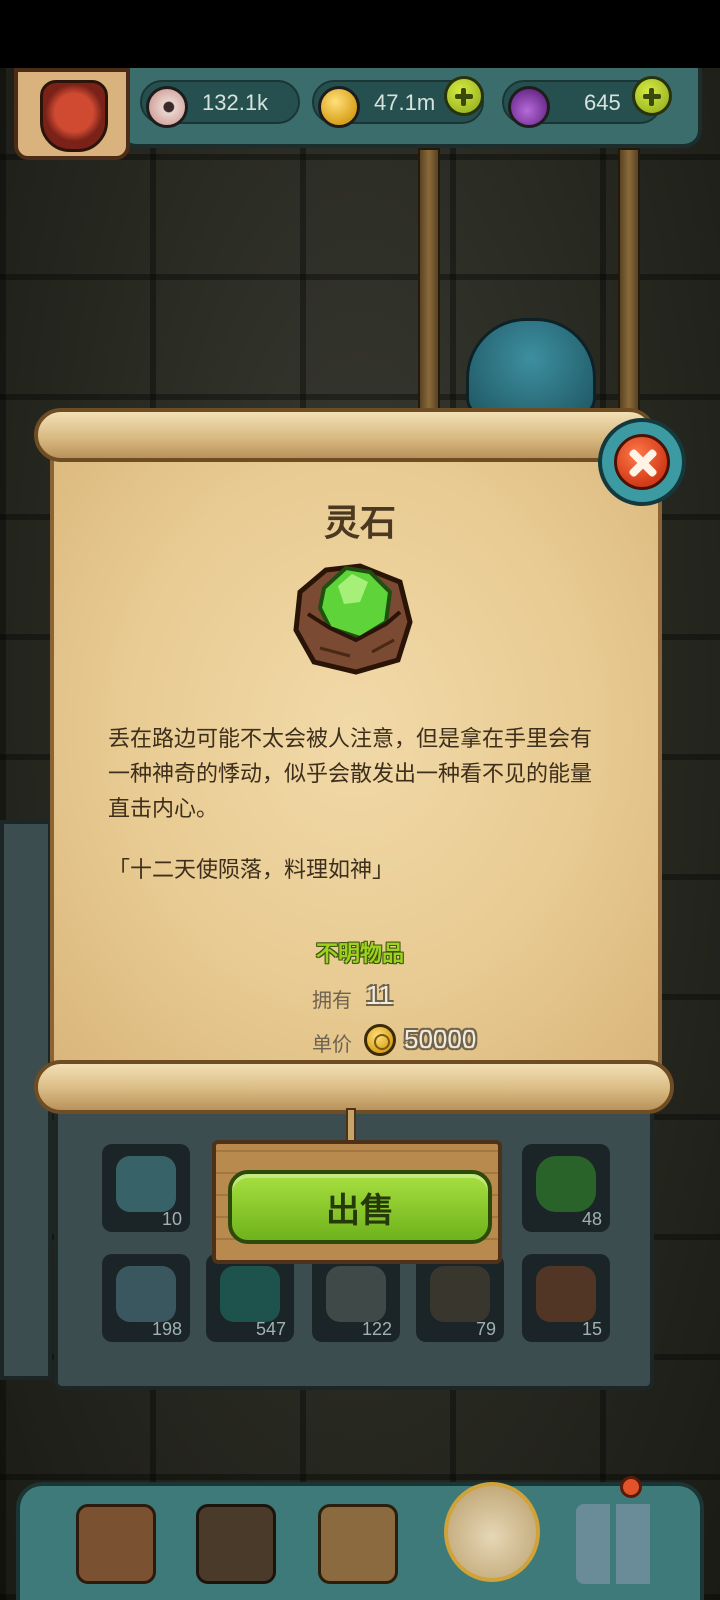 The image size is (720, 1600). I want to click on scroll-top-roll, so click(345, 435).